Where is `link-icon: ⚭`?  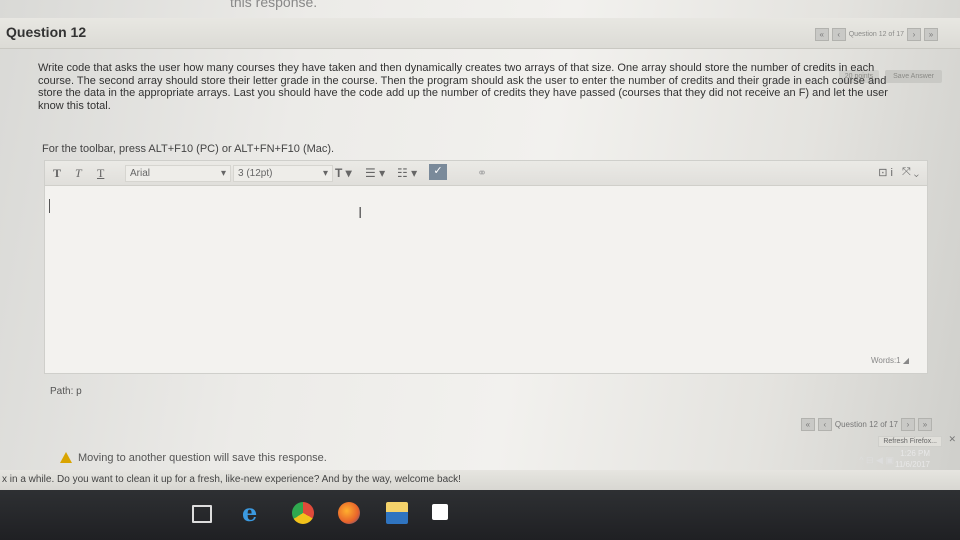
link-icon: ⚭ is located at coordinates (482, 173).